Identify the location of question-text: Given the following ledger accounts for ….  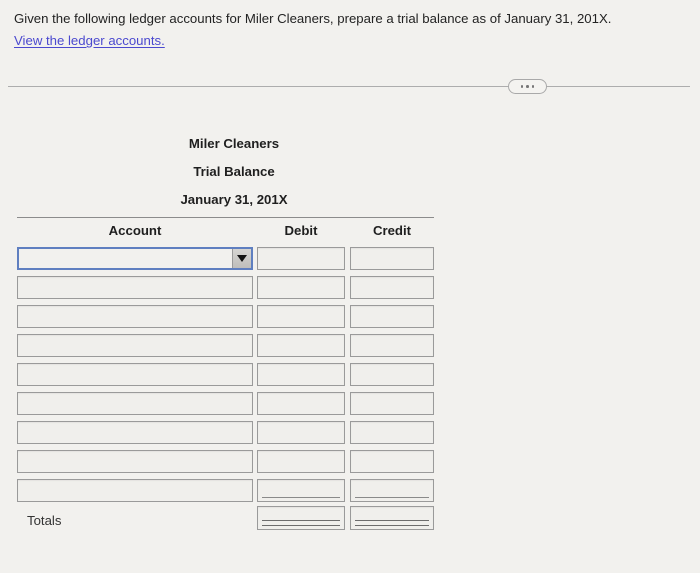
(313, 18).